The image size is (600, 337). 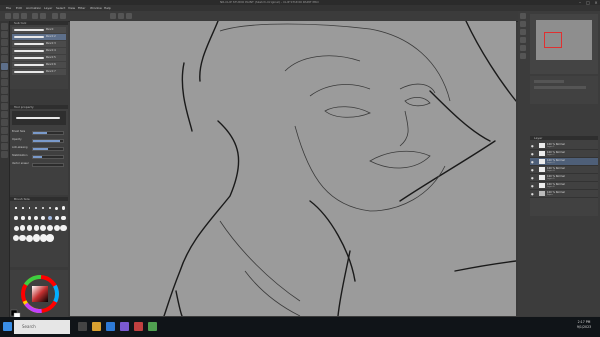 What do you see at coordinates (121, 16) in the screenshot?
I see `ruler-icon` at bounding box center [121, 16].